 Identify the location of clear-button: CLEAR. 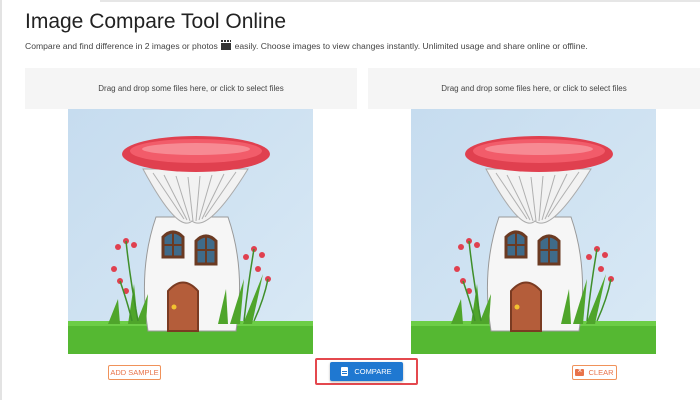
(594, 372).